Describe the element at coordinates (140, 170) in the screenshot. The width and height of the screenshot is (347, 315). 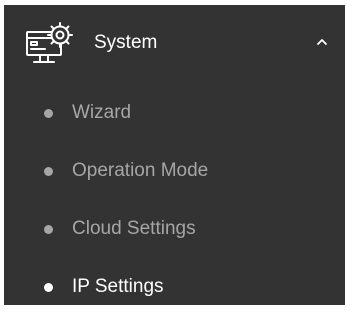
I see `submenu-item-label: Operation Mode` at that location.